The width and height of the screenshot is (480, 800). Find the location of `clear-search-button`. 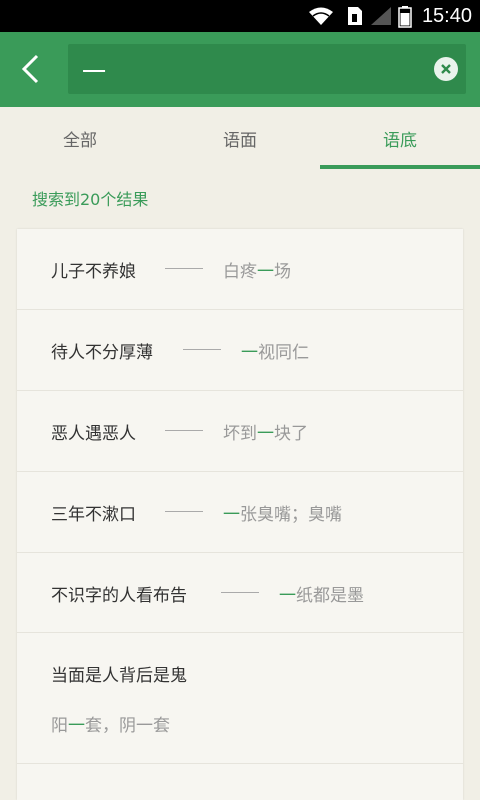

clear-search-button is located at coordinates (446, 69).